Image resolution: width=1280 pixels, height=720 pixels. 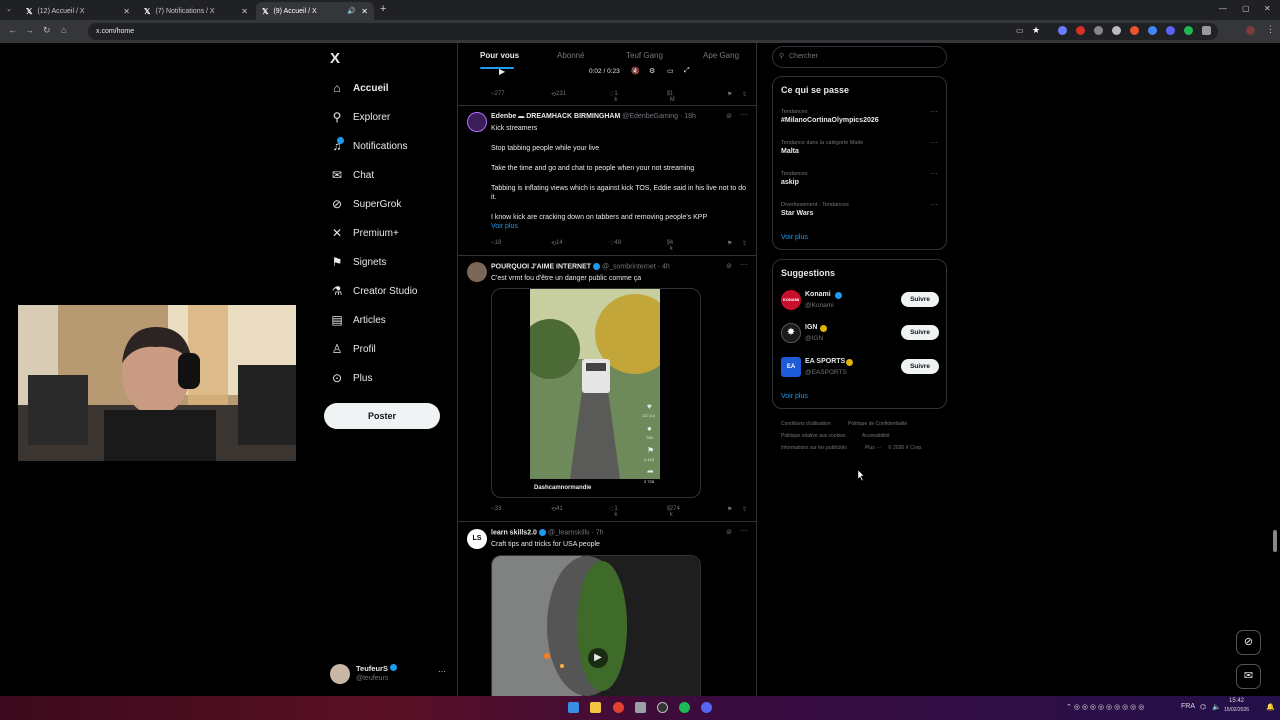 What do you see at coordinates (640, 707) in the screenshot?
I see `notepad-icon` at bounding box center [640, 707].